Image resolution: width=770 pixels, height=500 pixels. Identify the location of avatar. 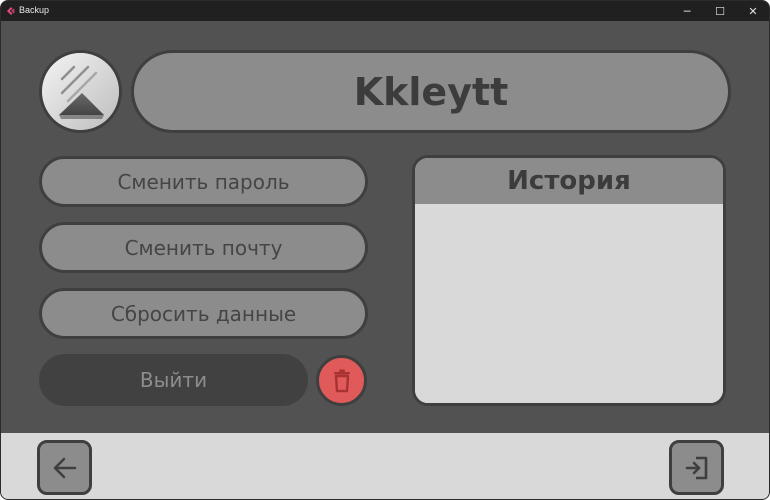
(80, 91).